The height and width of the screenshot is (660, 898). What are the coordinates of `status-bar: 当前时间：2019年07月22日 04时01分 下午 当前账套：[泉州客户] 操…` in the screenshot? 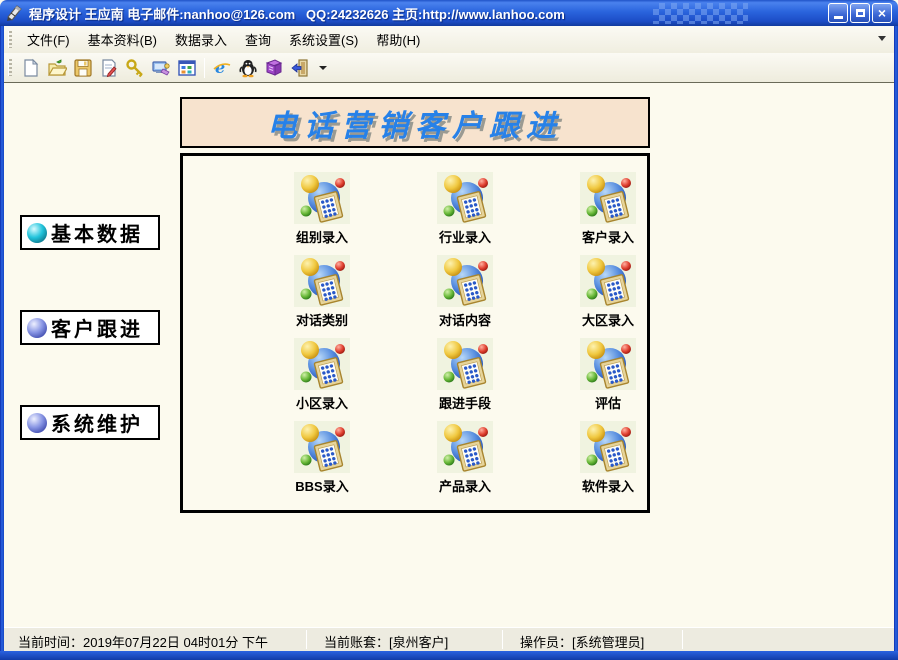 It's located at (449, 639).